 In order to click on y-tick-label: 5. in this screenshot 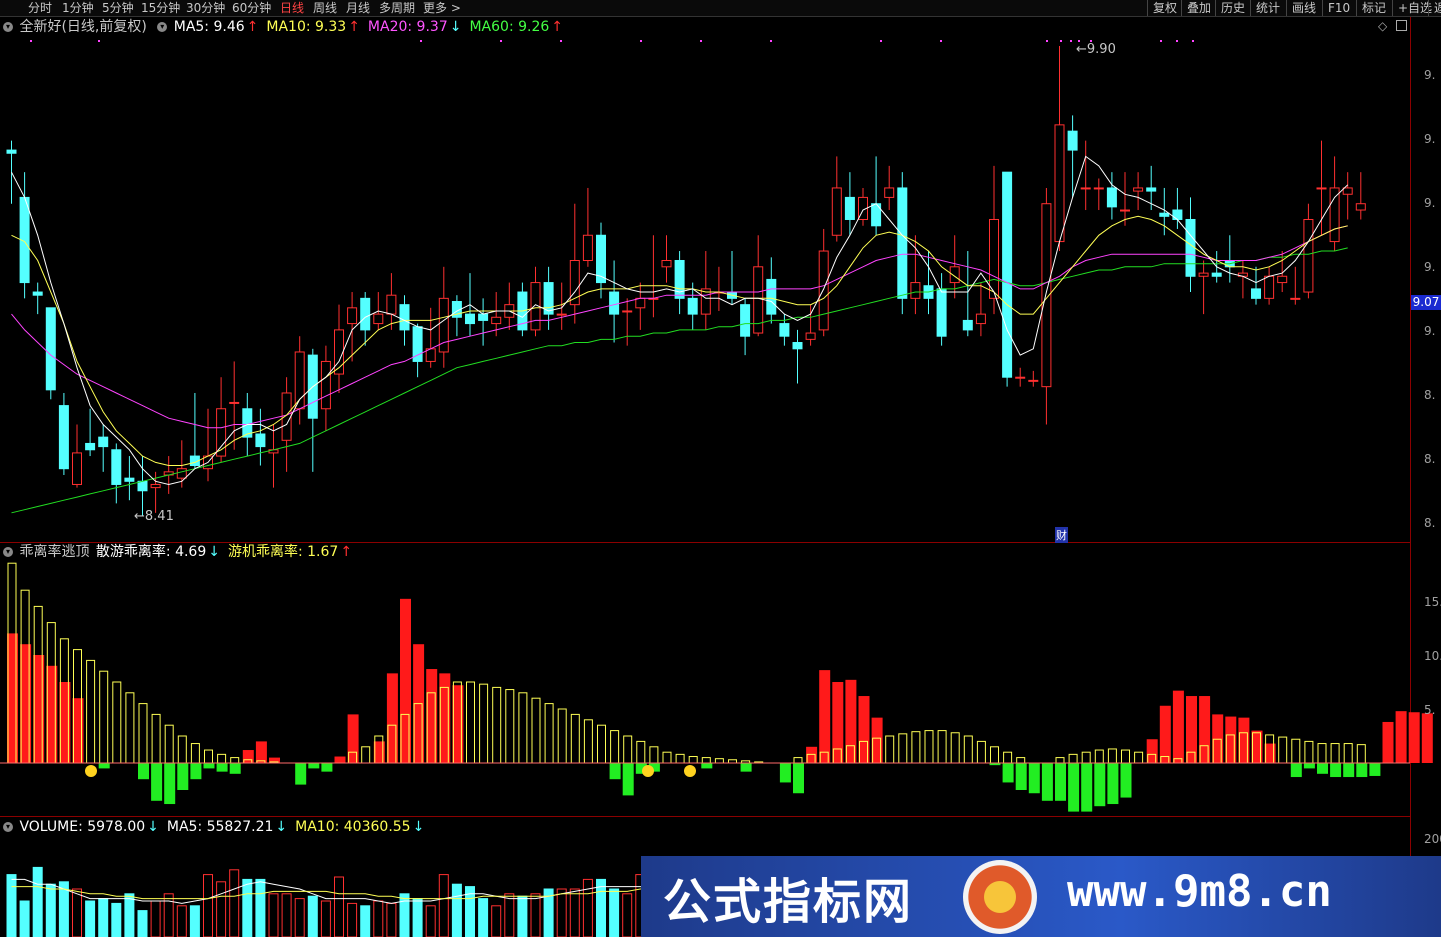, I will do `click(1430, 710)`.